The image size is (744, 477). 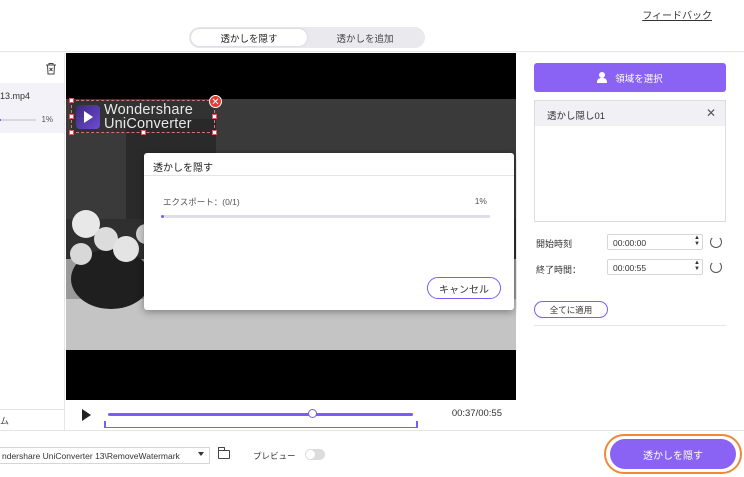 I want to click on file-list-item: 13.mp4 1%, so click(x=32, y=108).